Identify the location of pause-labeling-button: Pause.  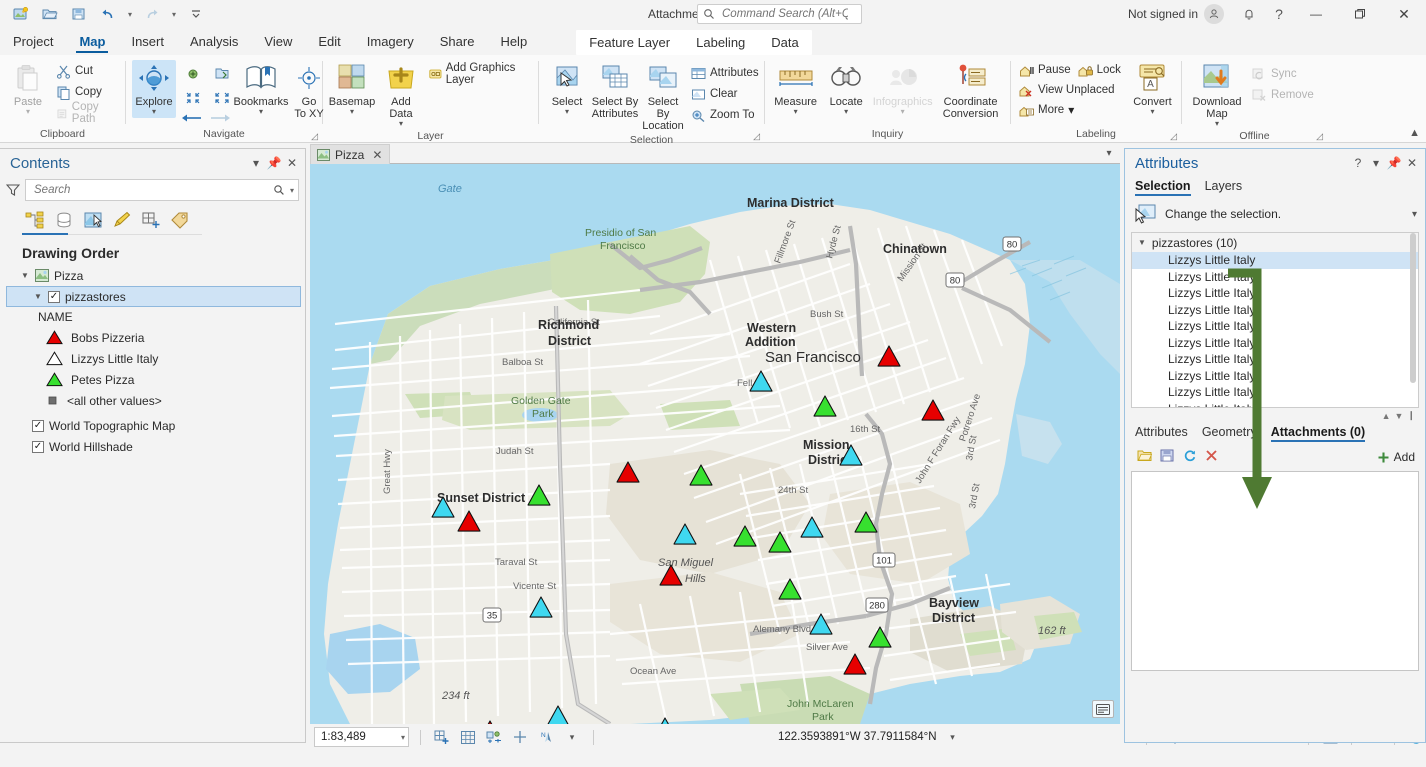
(1046, 70).